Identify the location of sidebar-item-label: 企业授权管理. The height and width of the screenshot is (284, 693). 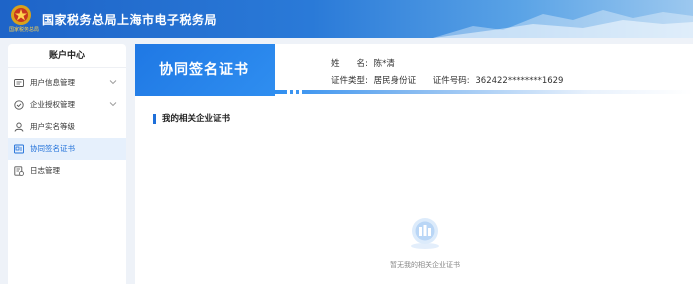
(52, 104).